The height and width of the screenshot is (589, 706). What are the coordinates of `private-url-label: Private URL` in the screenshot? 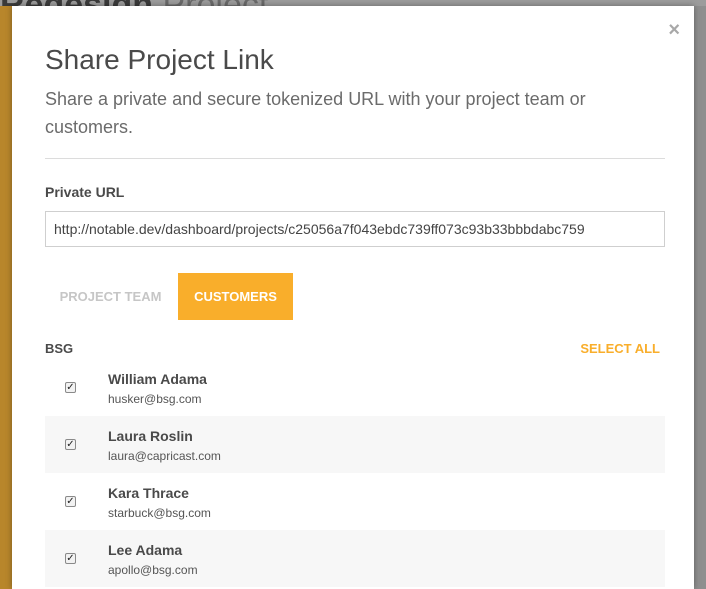 It's located at (85, 192).